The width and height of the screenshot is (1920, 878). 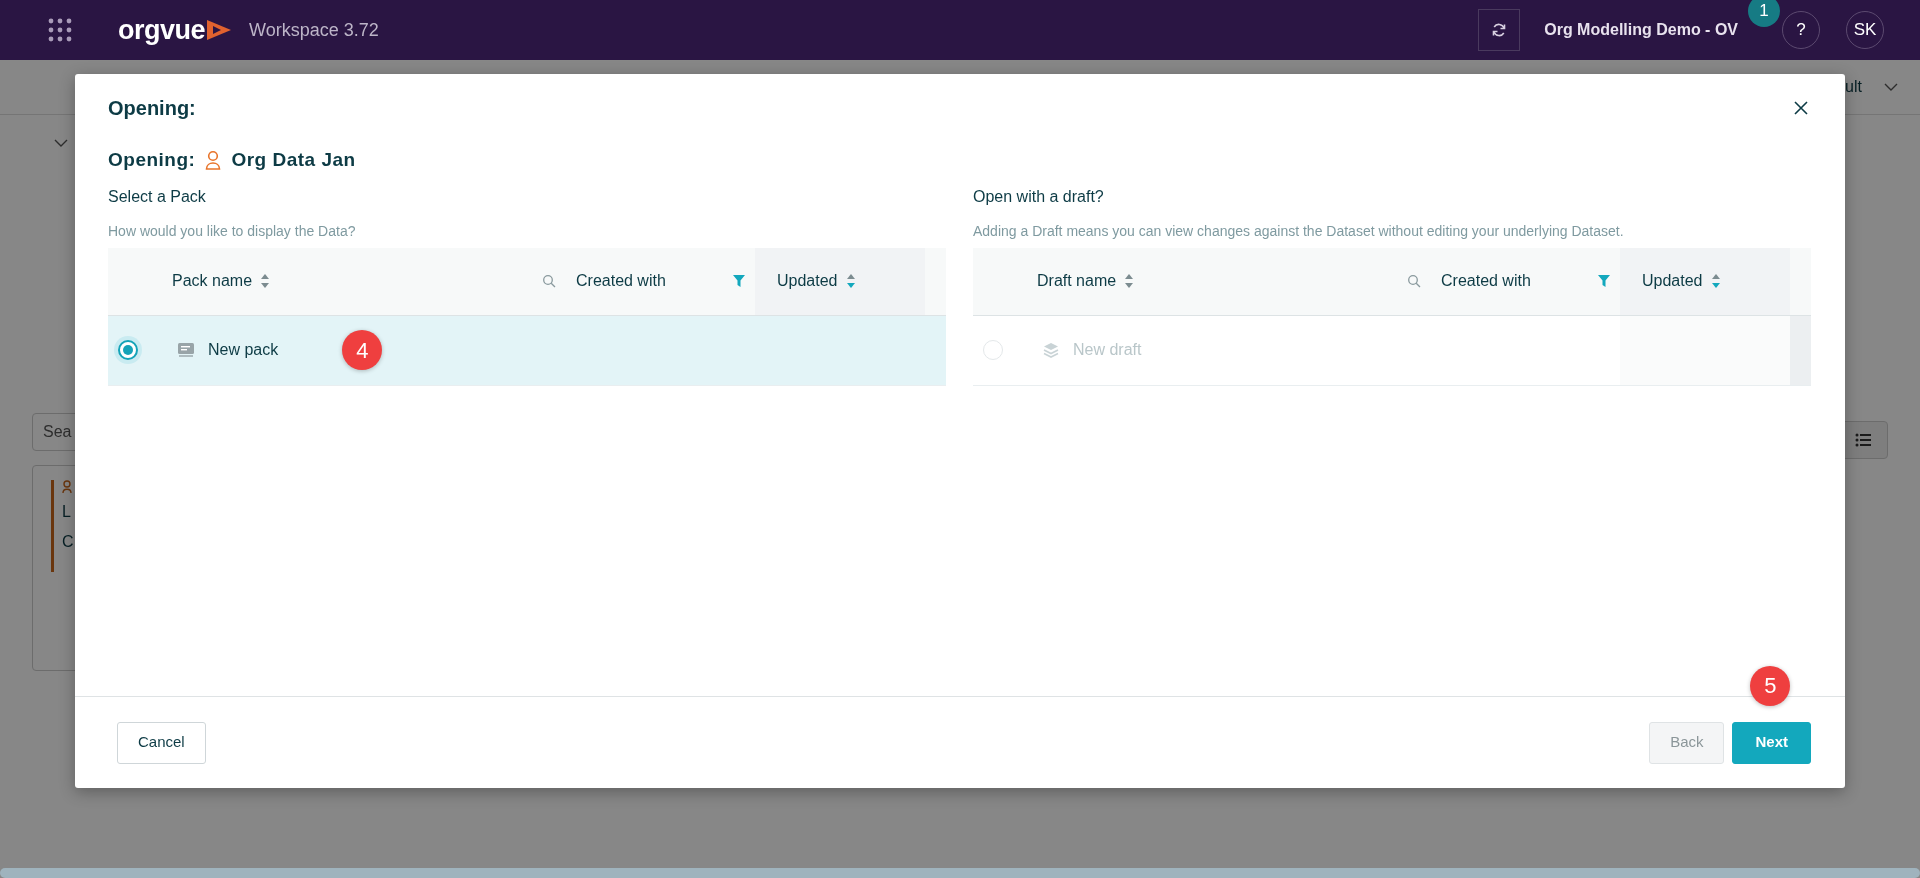 What do you see at coordinates (162, 30) in the screenshot?
I see `app-logo-text: orgvue` at bounding box center [162, 30].